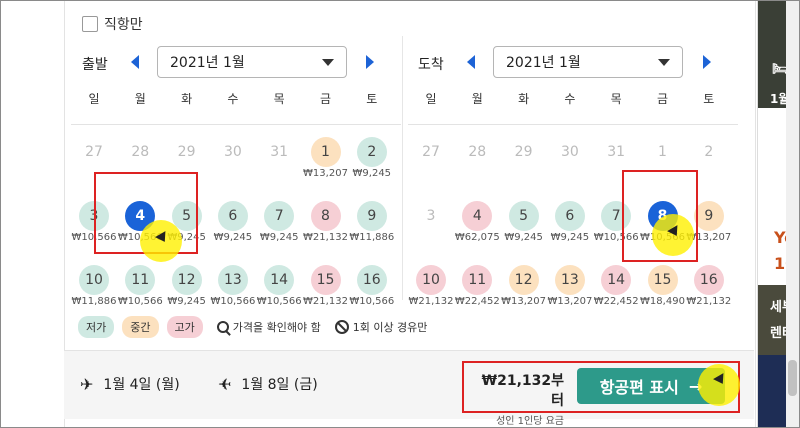  I want to click on arrival-day-cell: 29, so click(524, 160).